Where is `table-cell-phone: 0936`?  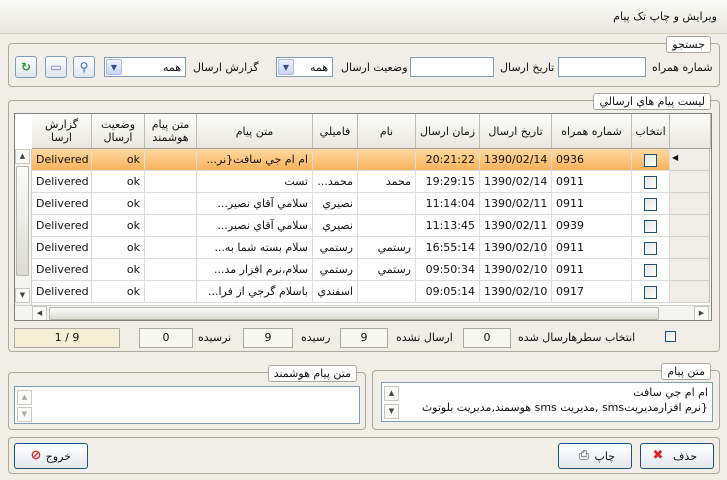
table-cell-phone: 0936 is located at coordinates (592, 160).